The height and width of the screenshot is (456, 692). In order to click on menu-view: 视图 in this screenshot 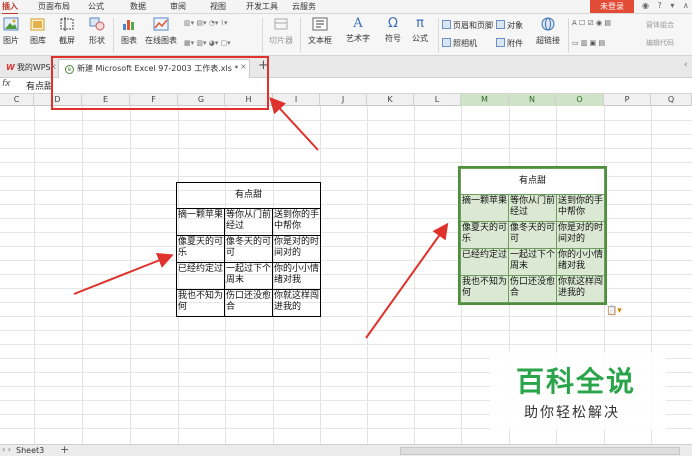, I will do `click(218, 7)`.